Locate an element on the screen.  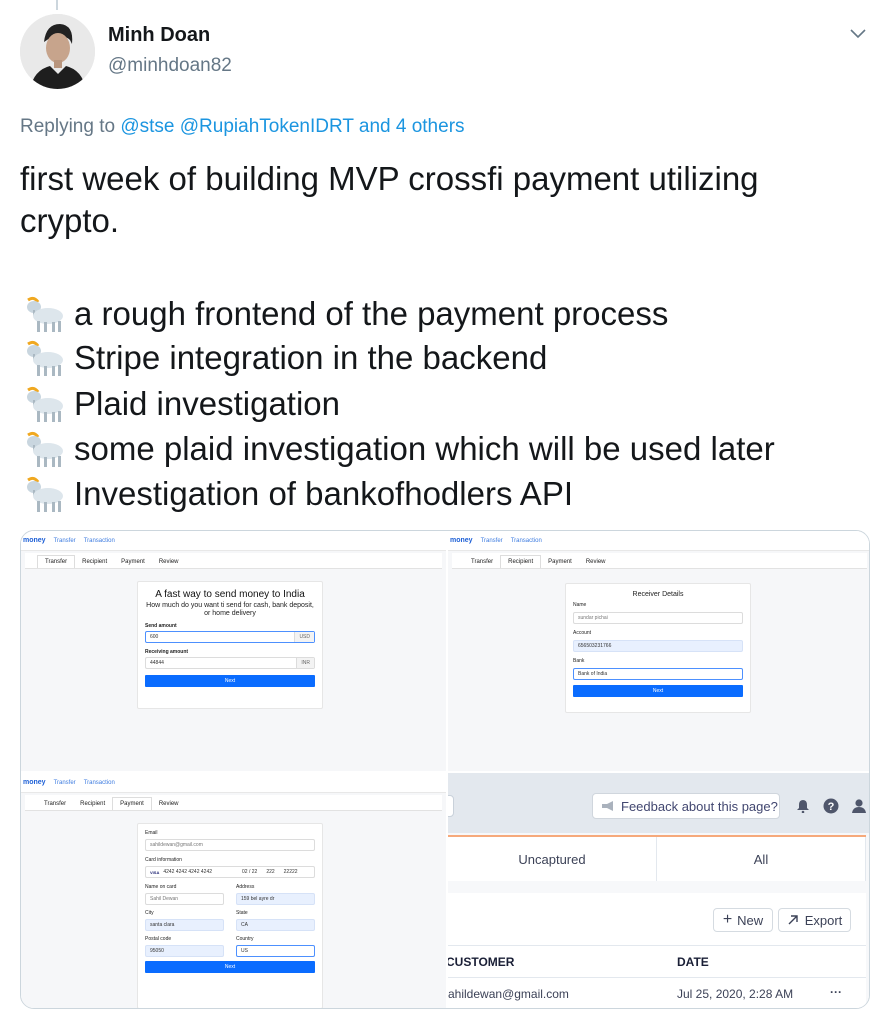
send-amount-input: 600 USD is located at coordinates (230, 637).